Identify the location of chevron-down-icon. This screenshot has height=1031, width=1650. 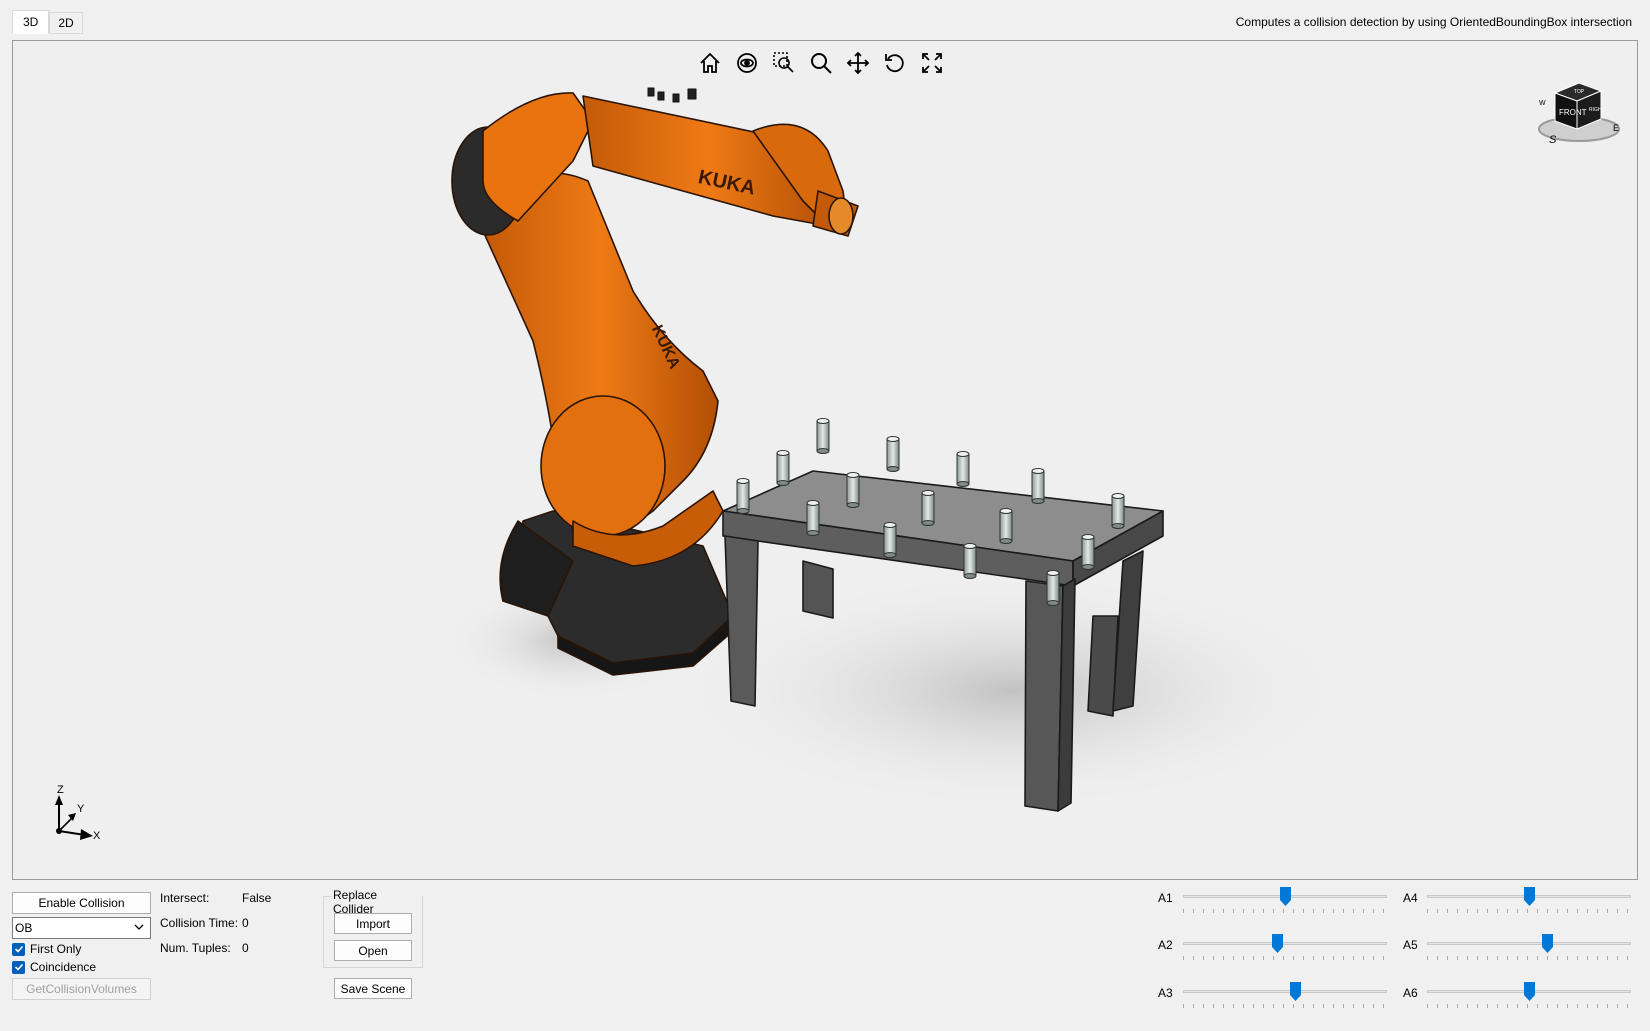
(139, 927).